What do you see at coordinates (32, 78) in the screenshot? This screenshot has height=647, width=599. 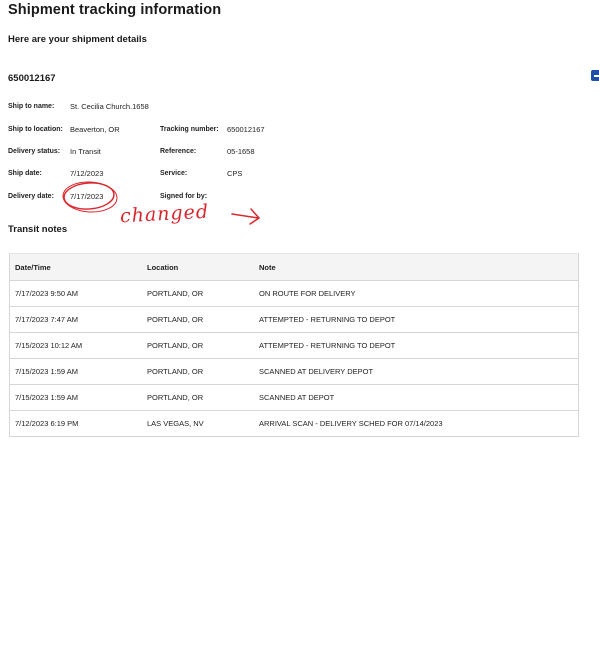 I see `tracking-number-heading: 650012167` at bounding box center [32, 78].